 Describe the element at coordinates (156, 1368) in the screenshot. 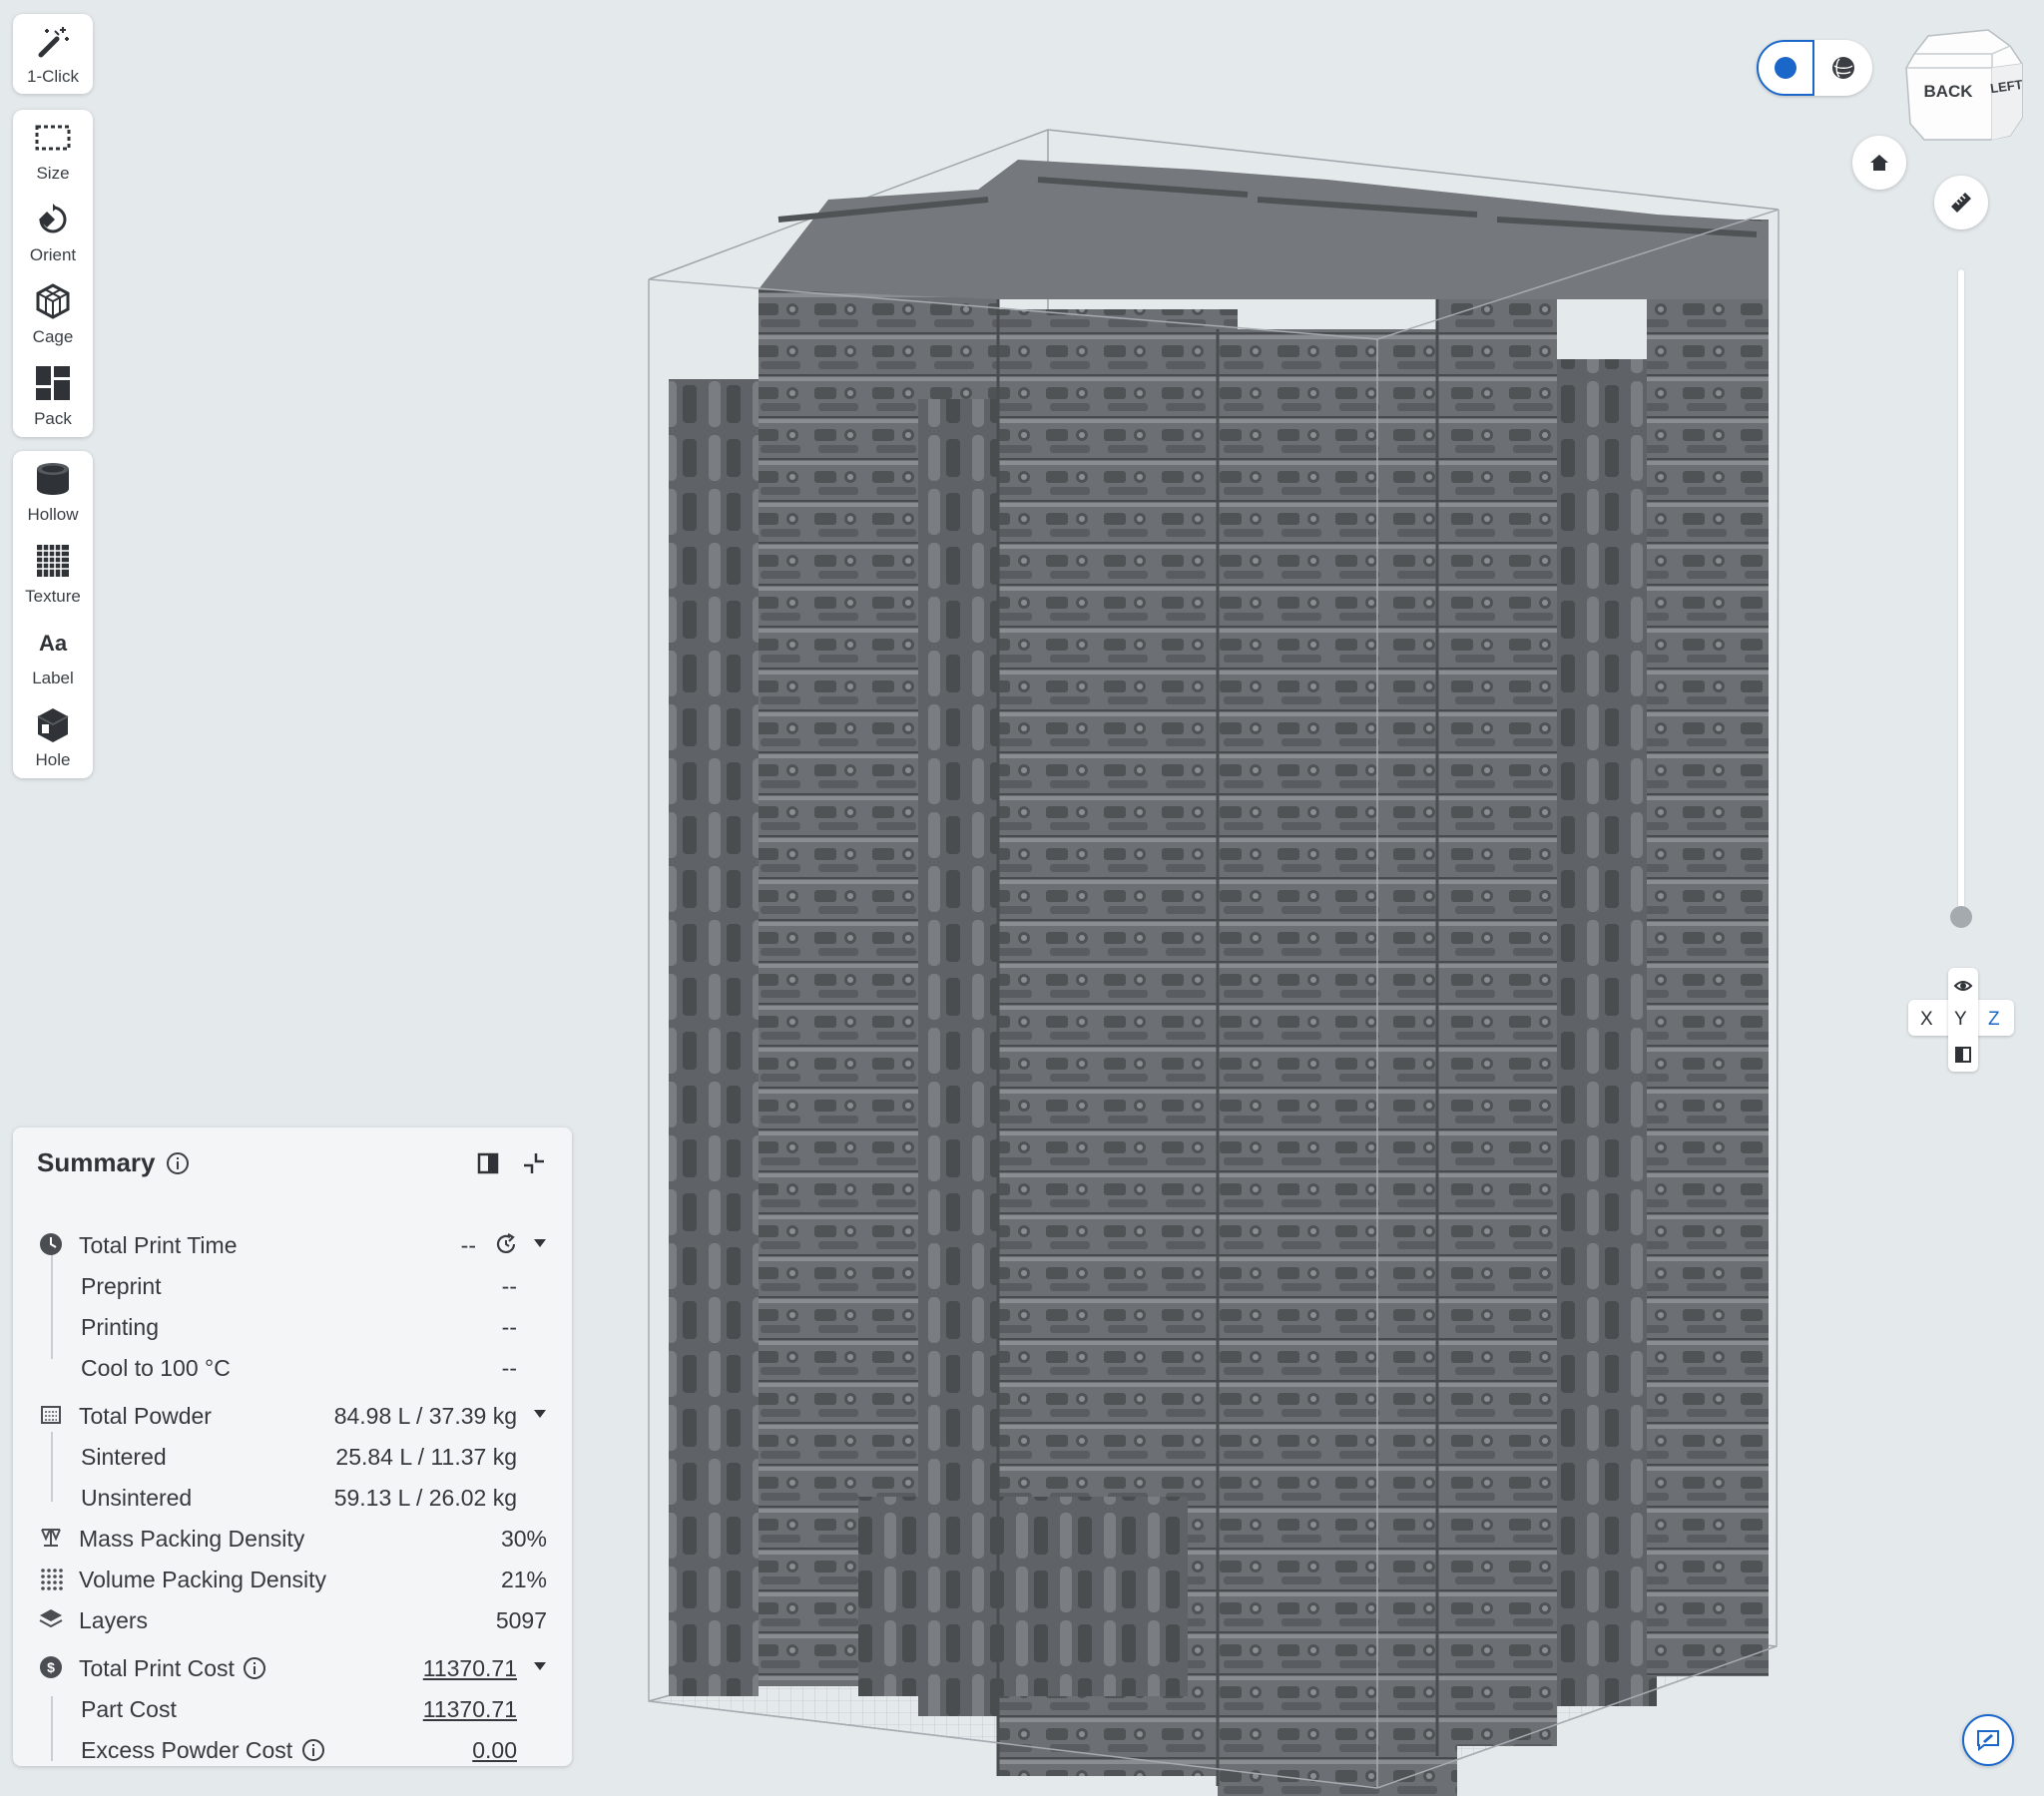

I see `row-label: Cool to 100 °C` at that location.